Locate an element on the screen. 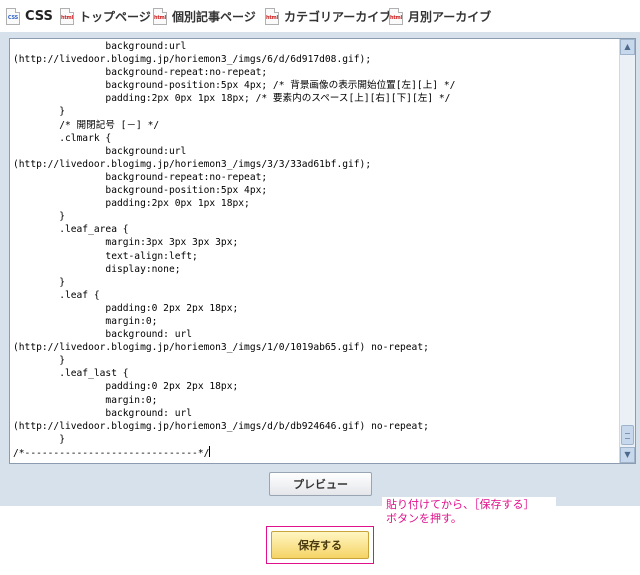 The height and width of the screenshot is (575, 640). save-button: 保存する is located at coordinates (320, 545).